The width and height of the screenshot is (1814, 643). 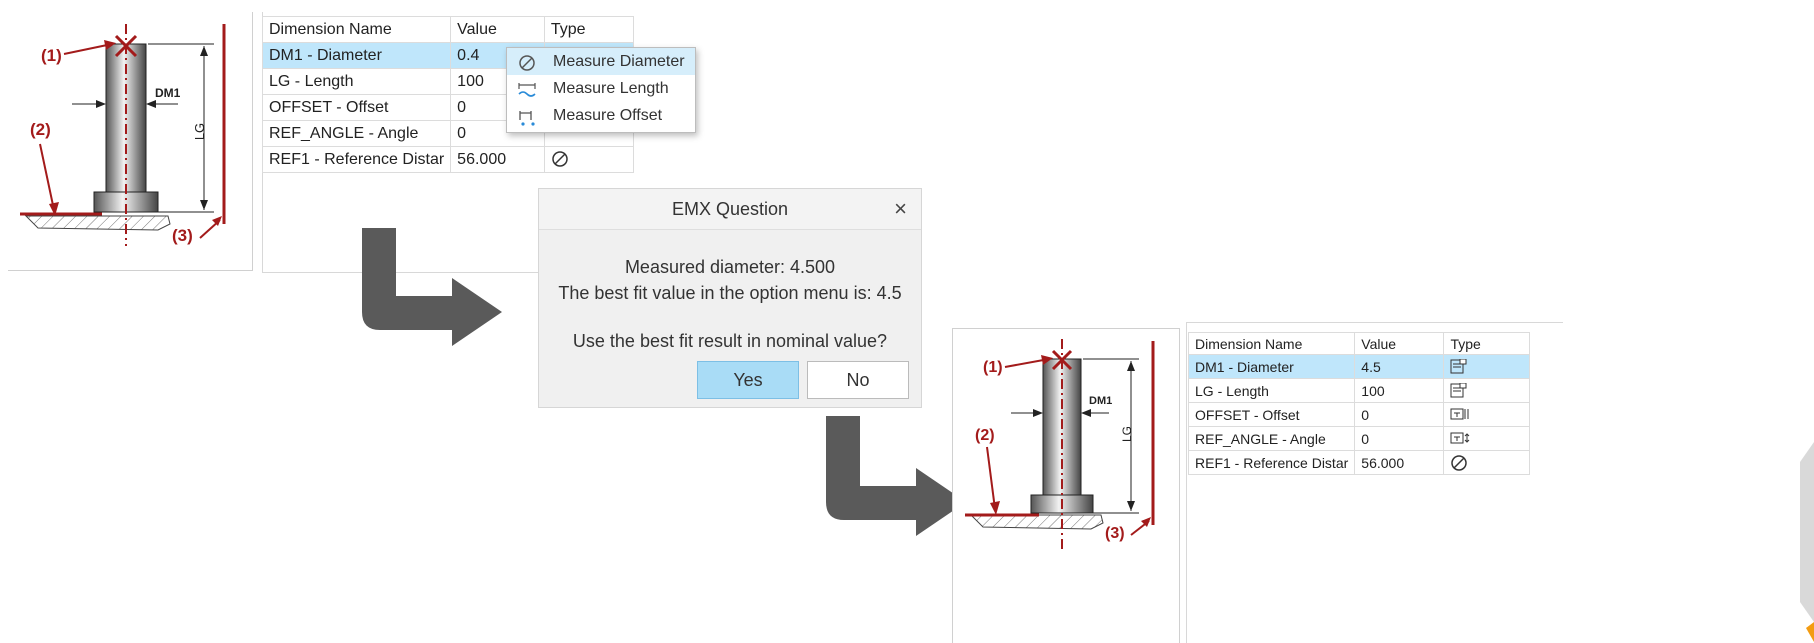 What do you see at coordinates (1807, 542) in the screenshot?
I see `side-decoration` at bounding box center [1807, 542].